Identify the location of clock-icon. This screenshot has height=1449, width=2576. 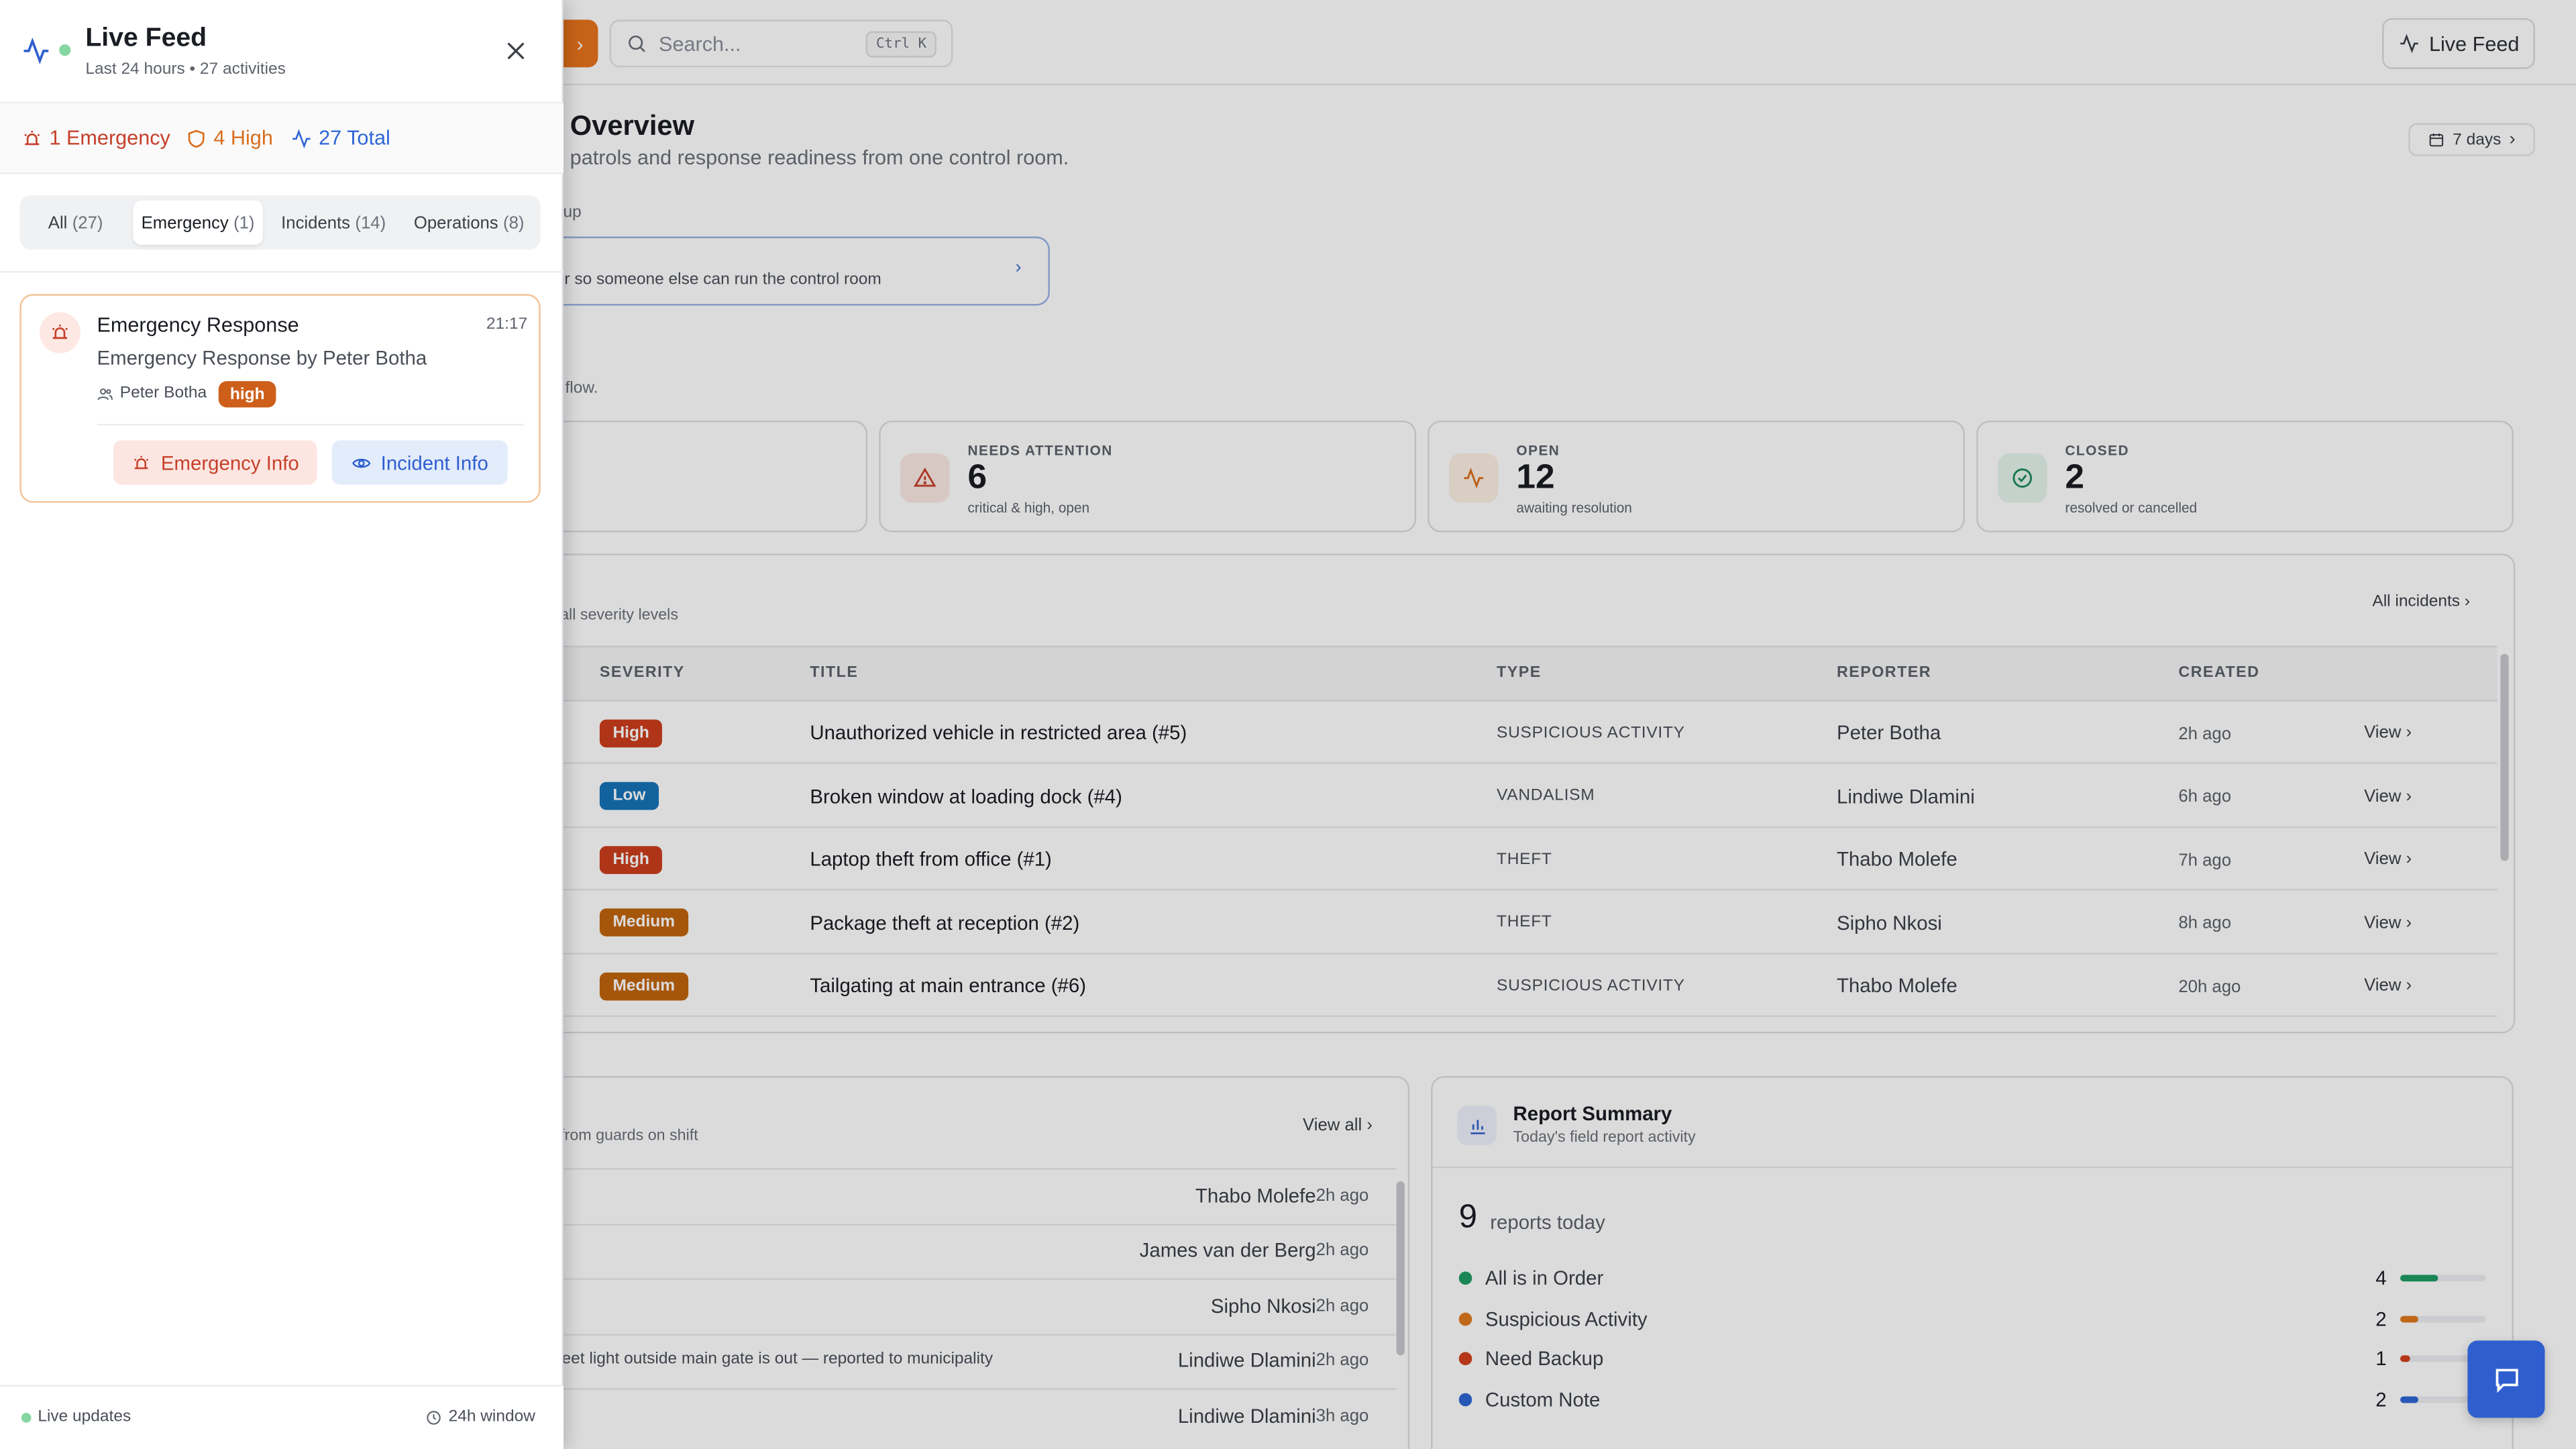
(434, 1417).